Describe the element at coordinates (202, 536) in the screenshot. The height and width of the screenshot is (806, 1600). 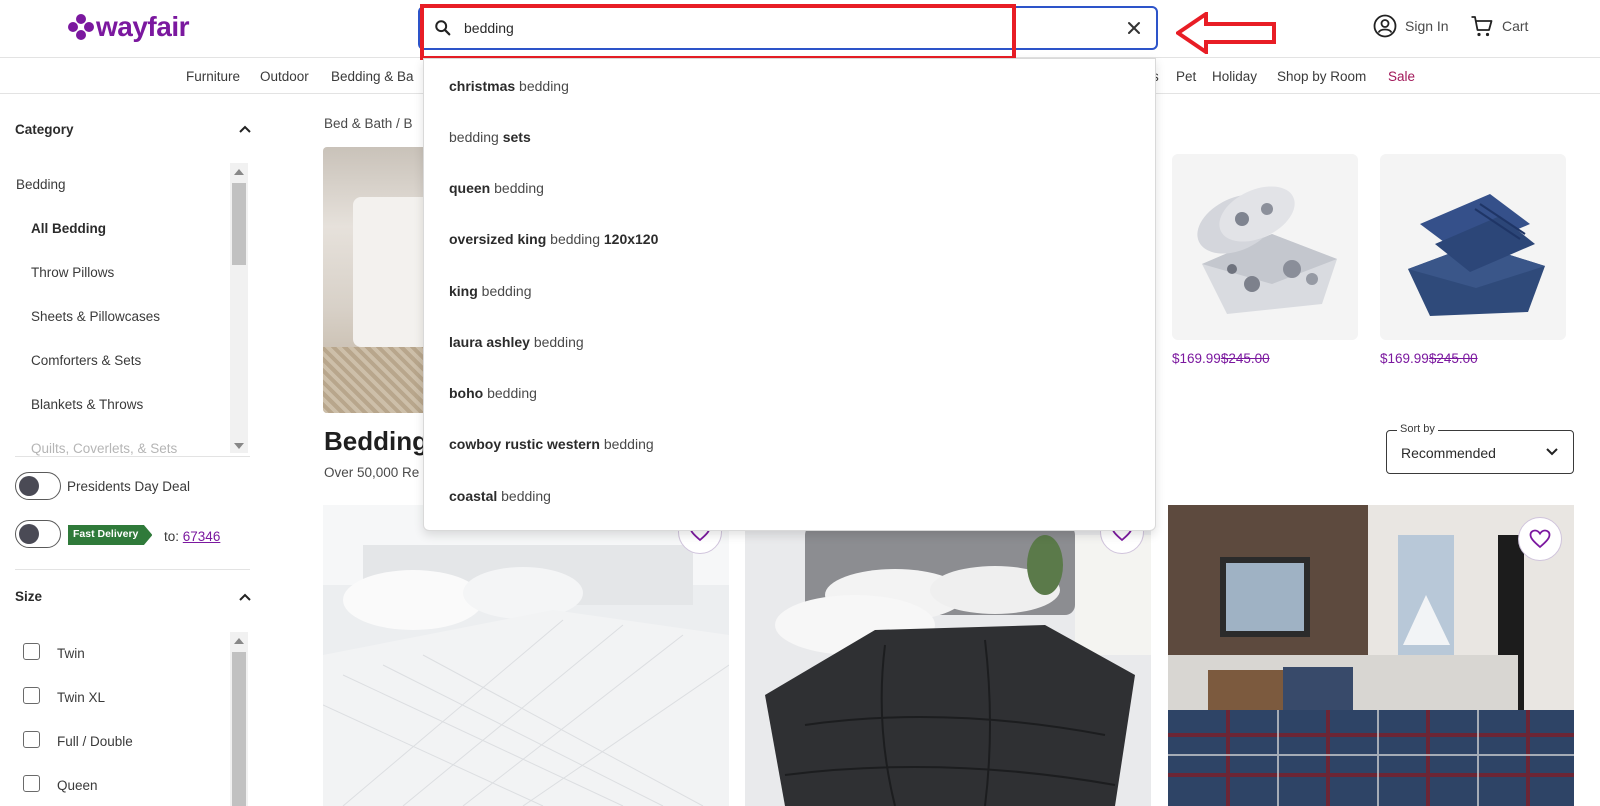
I see `zip-code-link: 67346` at that location.